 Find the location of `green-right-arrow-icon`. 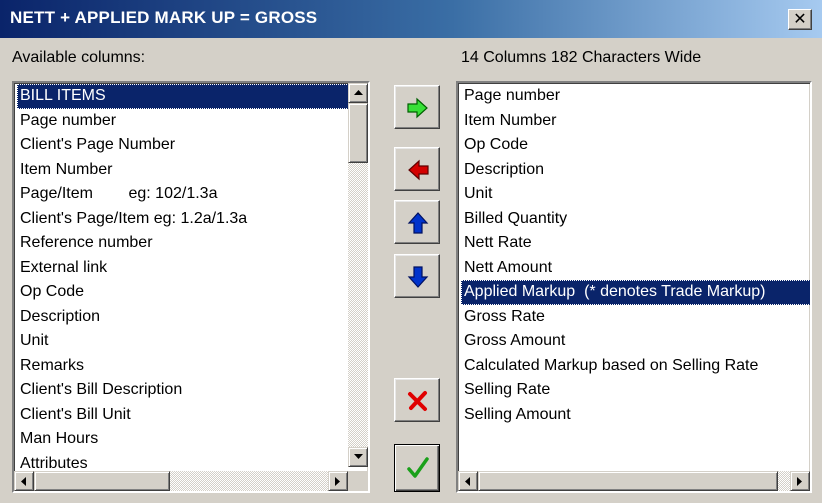

green-right-arrow-icon is located at coordinates (417, 108).